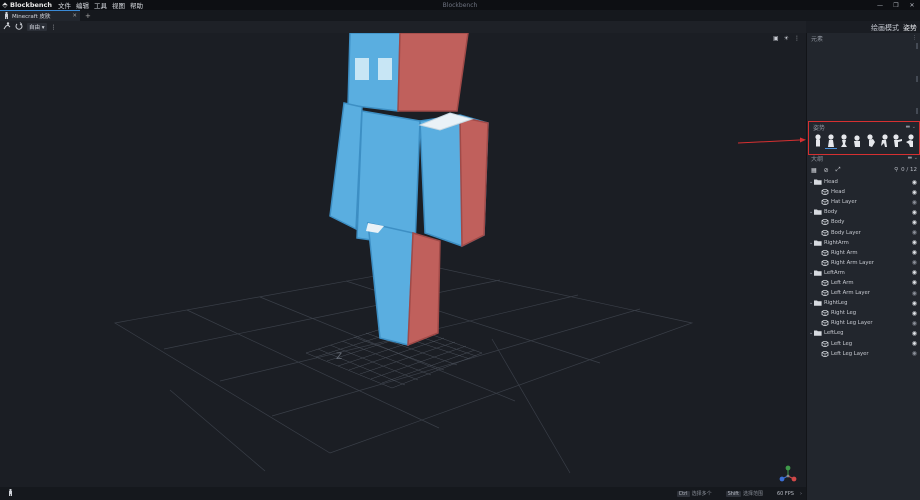  I want to click on cube-name: Left Leg Layer, so click(850, 353).